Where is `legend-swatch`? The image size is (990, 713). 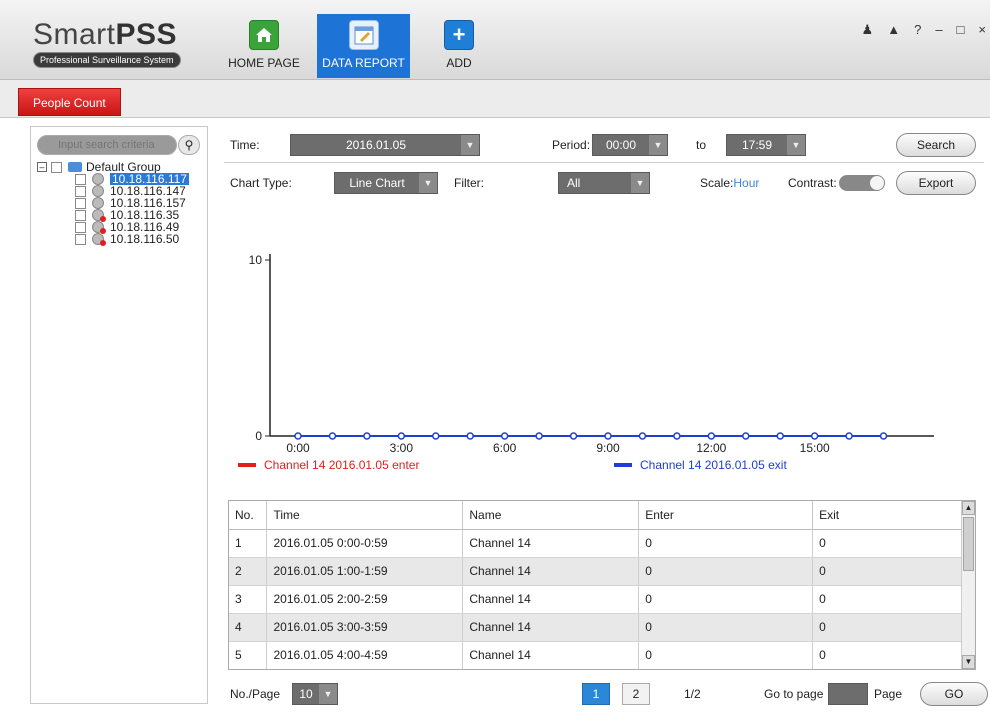
legend-swatch is located at coordinates (247, 465).